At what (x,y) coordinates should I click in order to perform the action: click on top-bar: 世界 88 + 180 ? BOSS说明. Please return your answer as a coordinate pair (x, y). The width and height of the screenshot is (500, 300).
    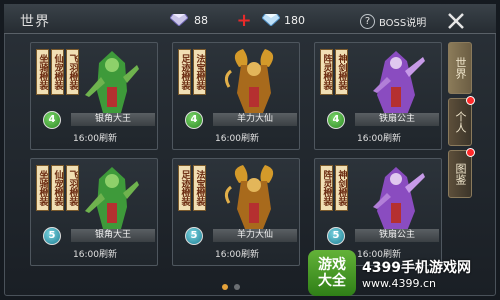
    Looking at the image, I should click on (250, 19).